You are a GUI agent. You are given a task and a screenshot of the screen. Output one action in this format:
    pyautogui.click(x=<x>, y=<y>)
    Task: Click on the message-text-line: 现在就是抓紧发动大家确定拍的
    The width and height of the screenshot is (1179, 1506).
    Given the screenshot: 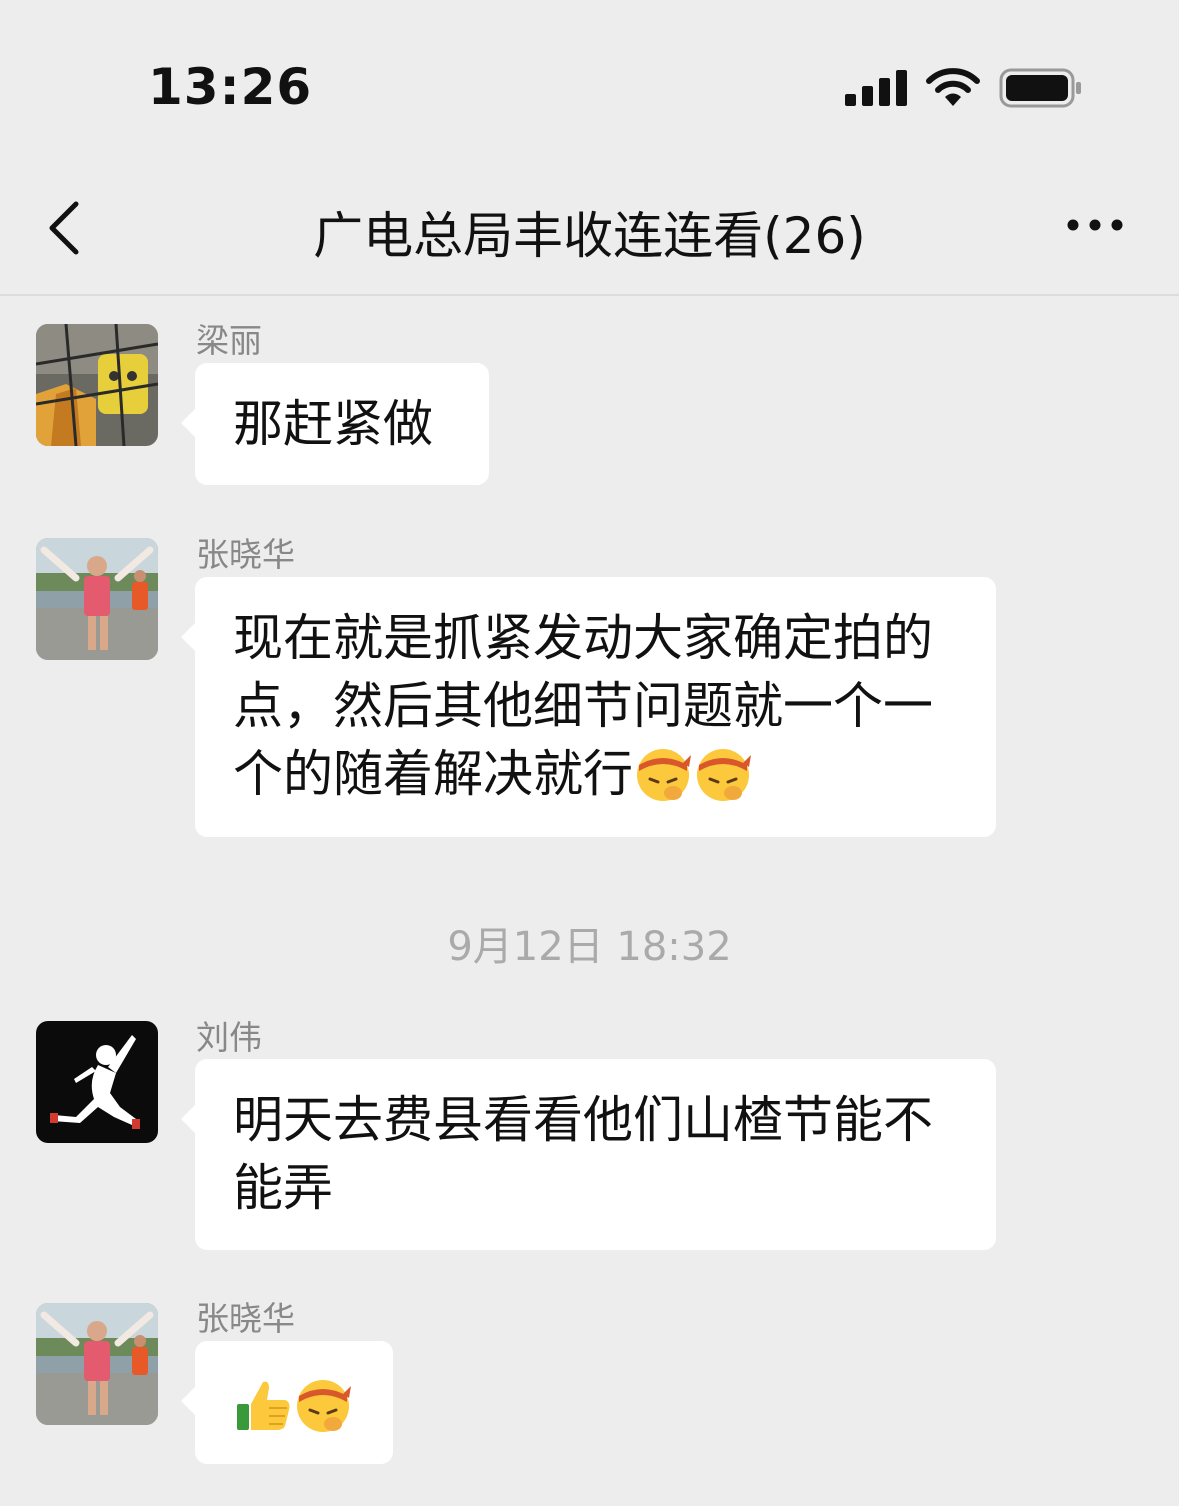 What is the action you would take?
    pyautogui.click(x=583, y=638)
    